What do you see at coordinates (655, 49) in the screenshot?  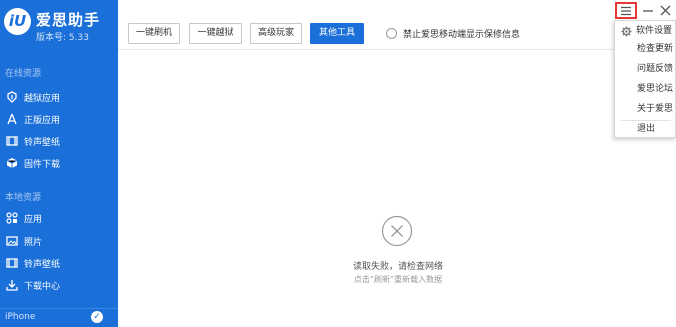 I see `menu-item-label: 检查更新` at bounding box center [655, 49].